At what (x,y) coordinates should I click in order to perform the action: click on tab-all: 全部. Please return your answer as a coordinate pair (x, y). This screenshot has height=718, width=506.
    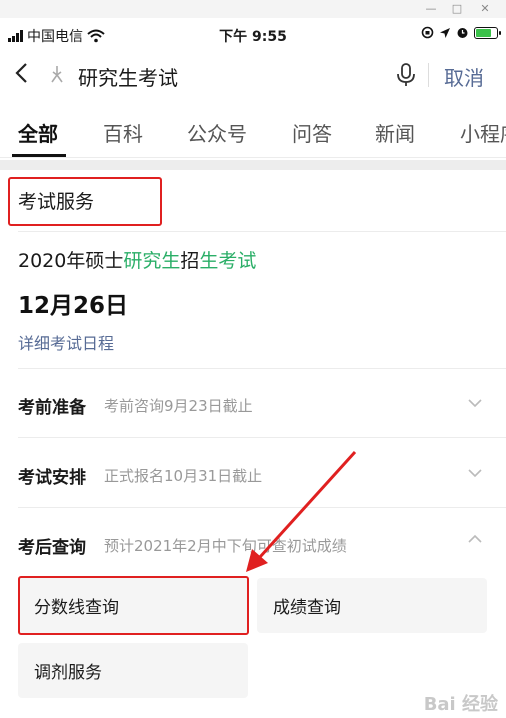
    Looking at the image, I should click on (38, 132).